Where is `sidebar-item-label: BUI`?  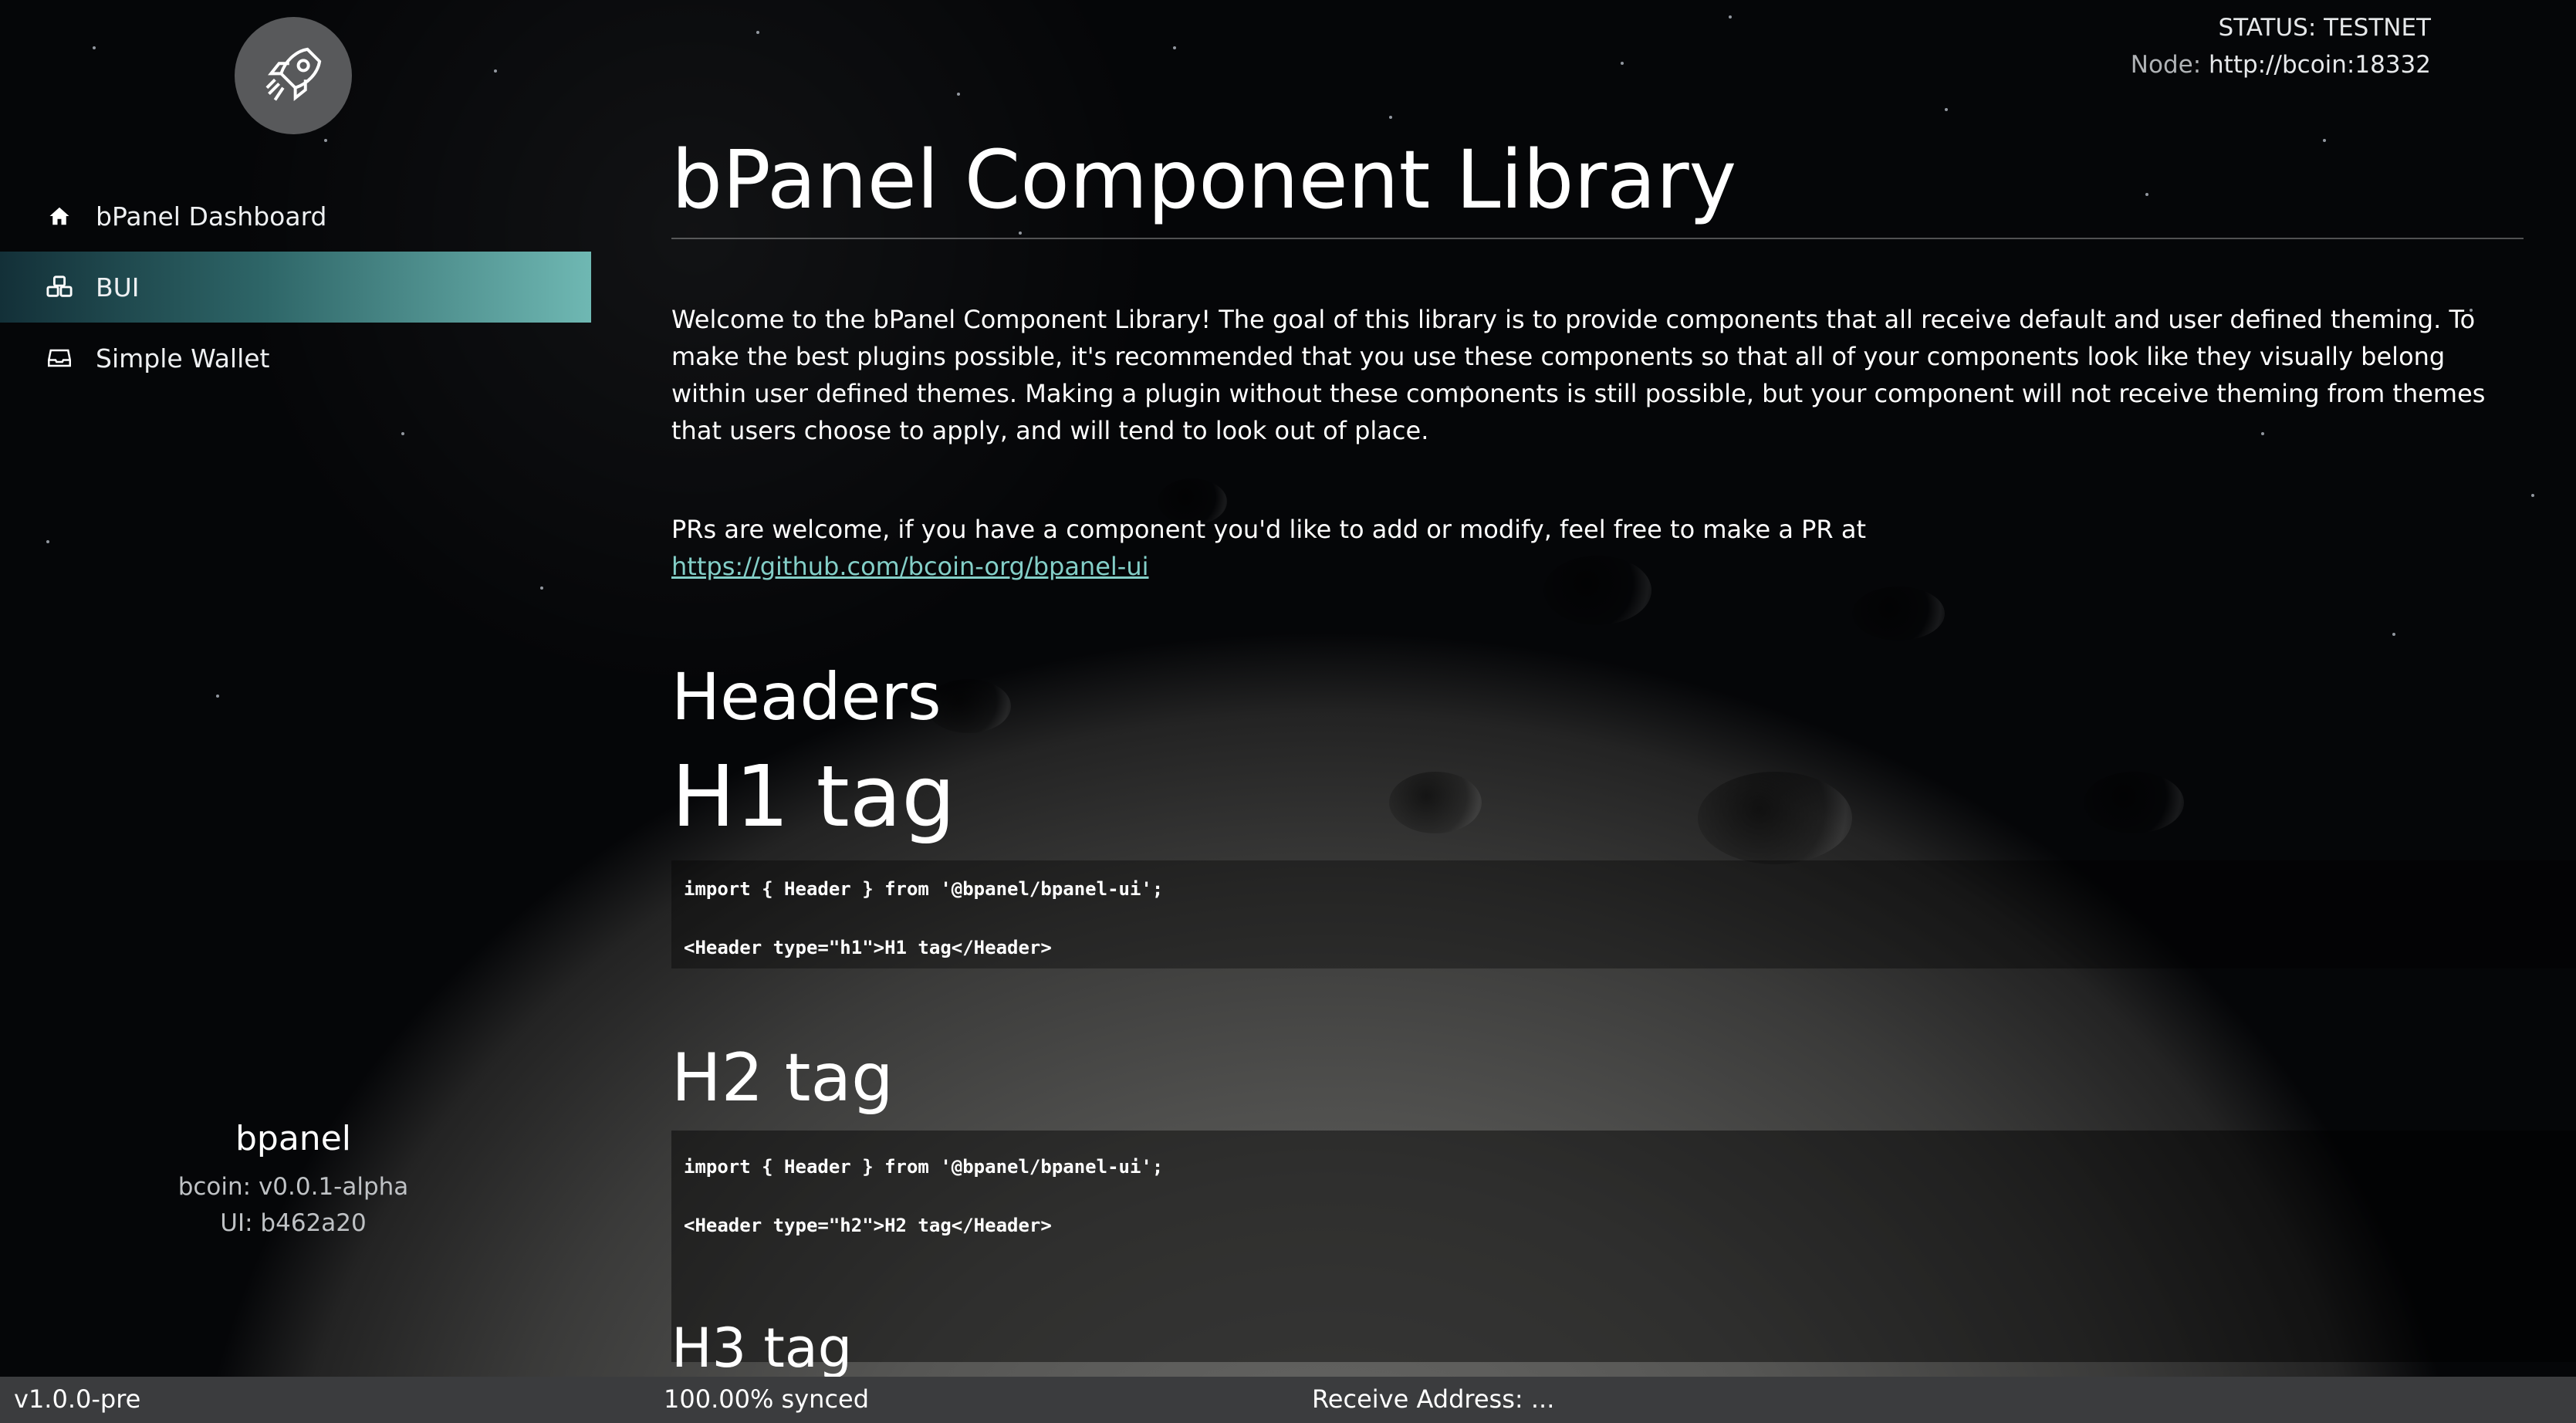 sidebar-item-label: BUI is located at coordinates (118, 287).